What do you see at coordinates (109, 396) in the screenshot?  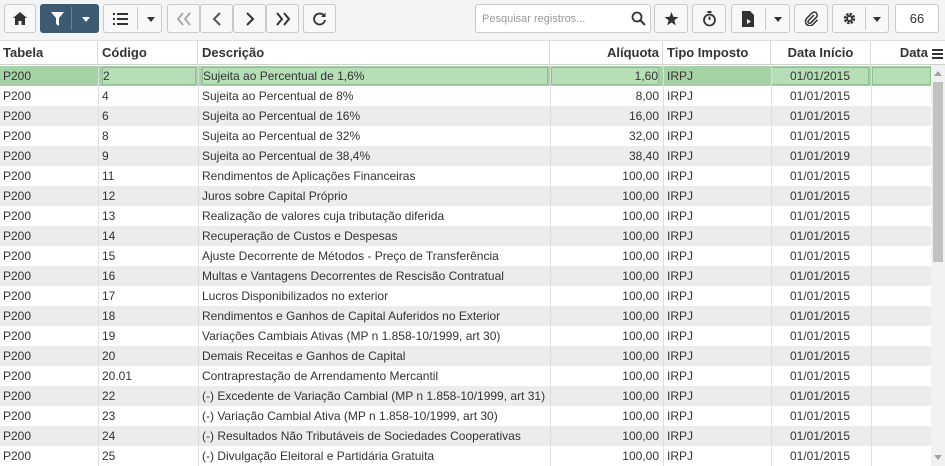 I see `cell-codigo: 22` at bounding box center [109, 396].